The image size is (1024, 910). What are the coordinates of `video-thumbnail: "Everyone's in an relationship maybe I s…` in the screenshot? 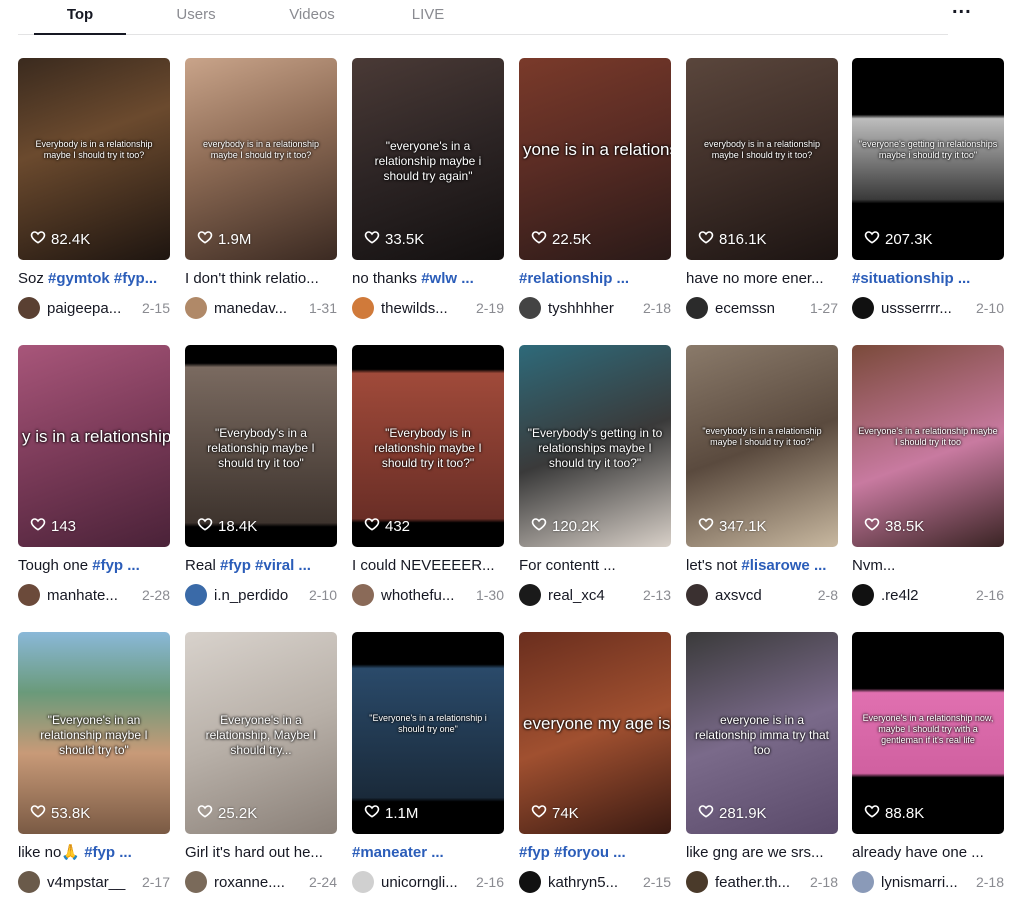 It's located at (94, 733).